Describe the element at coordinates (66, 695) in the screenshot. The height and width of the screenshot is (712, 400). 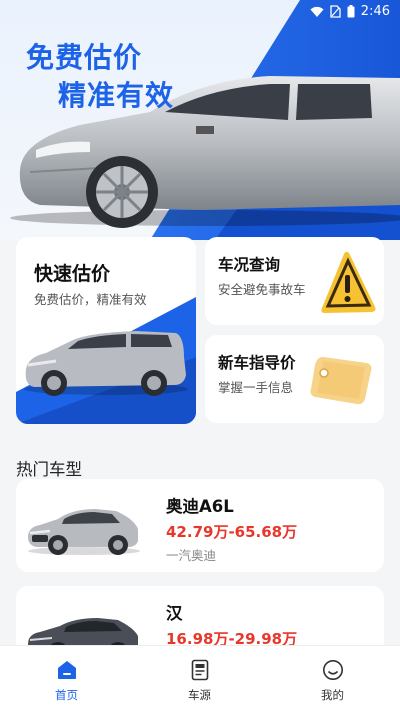
I see `tab-home-label: 首页` at that location.